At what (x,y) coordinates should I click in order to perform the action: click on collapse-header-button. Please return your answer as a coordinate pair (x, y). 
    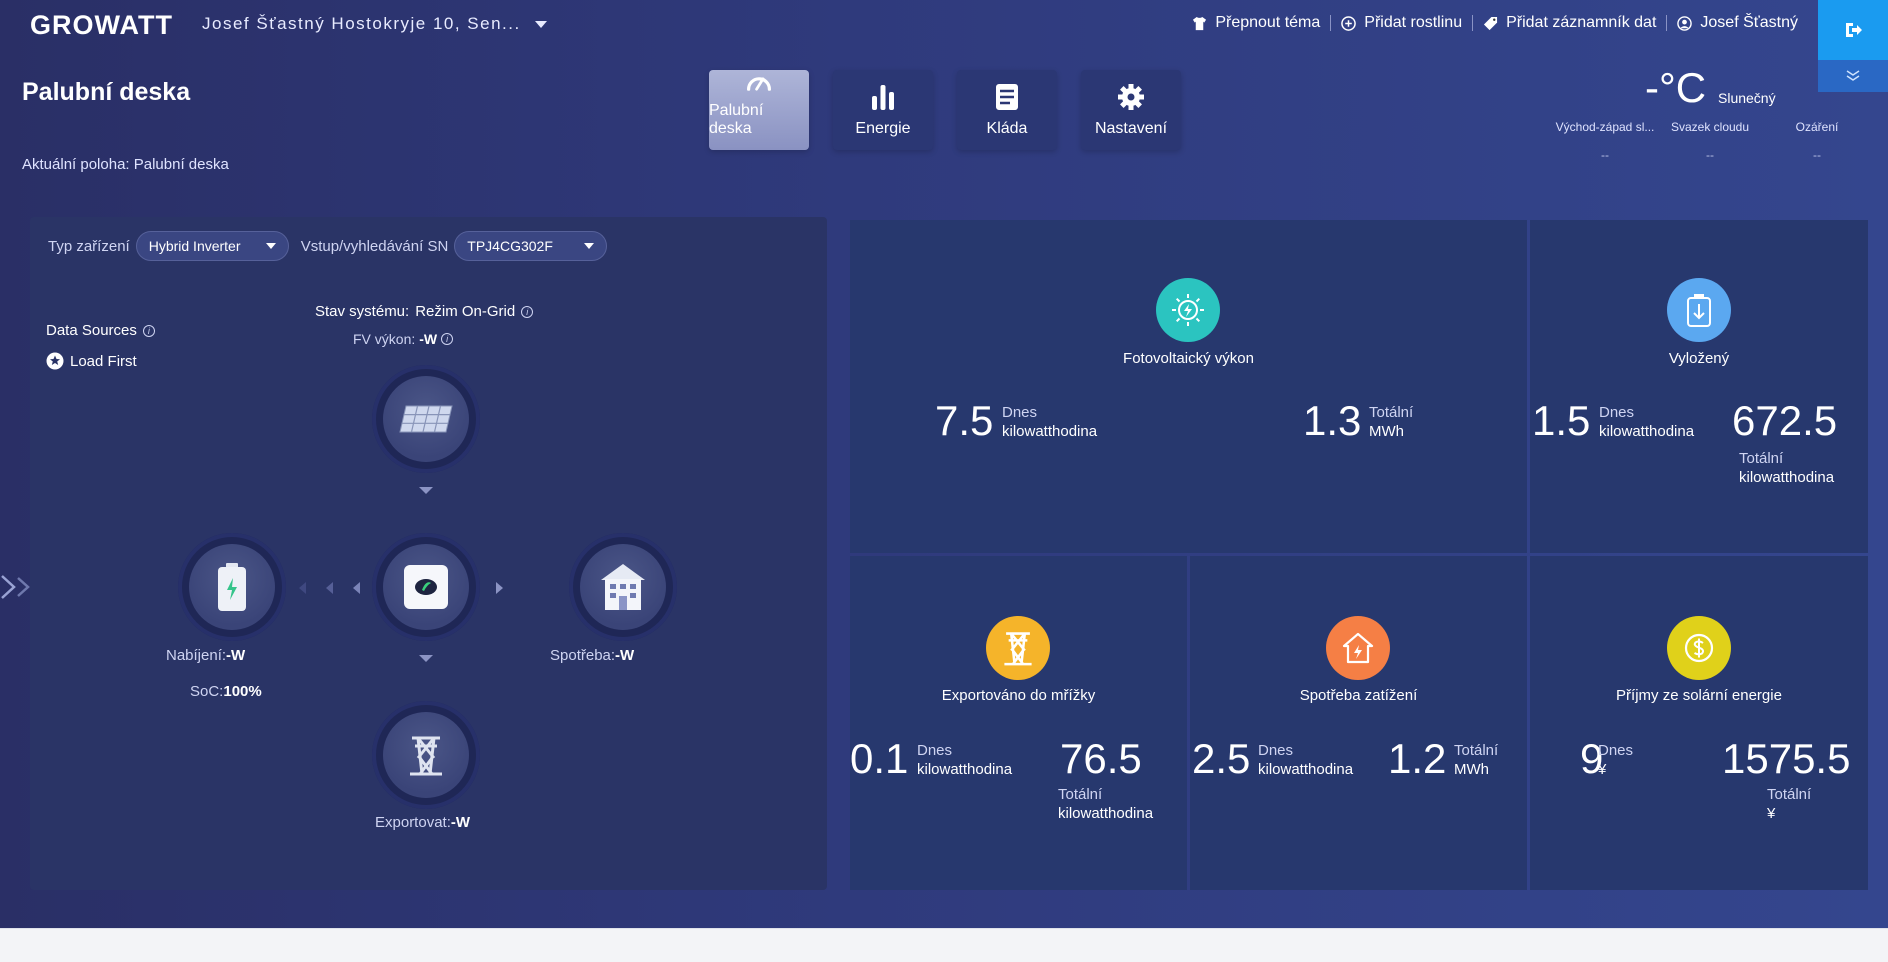
    Looking at the image, I should click on (1853, 76).